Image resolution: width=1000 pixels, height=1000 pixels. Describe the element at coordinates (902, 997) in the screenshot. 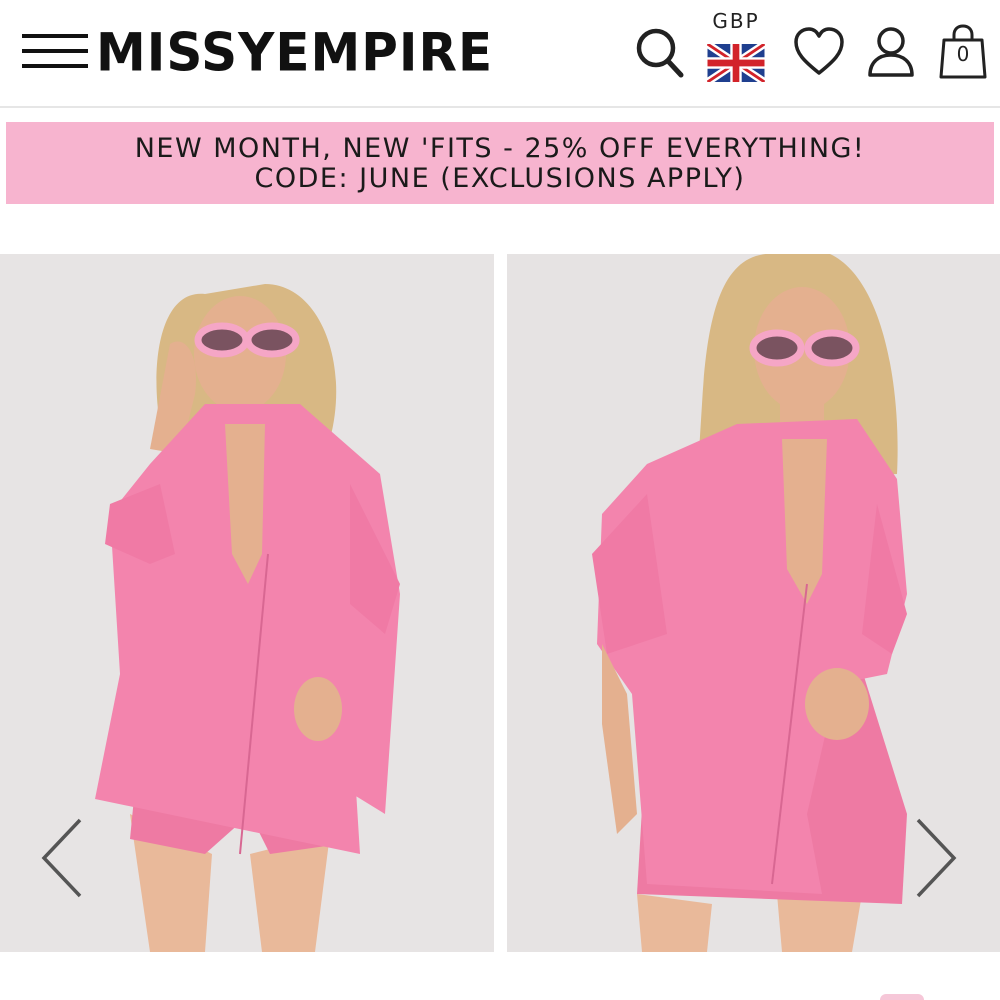

I see `wishlist-button-edge` at that location.